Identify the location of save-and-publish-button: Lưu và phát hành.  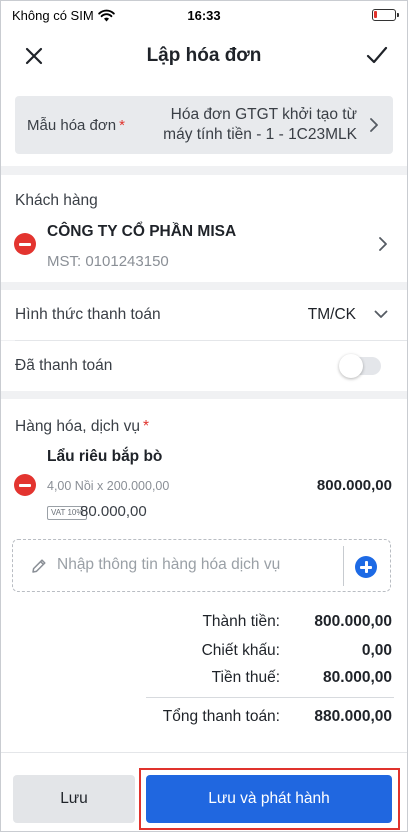
(269, 799).